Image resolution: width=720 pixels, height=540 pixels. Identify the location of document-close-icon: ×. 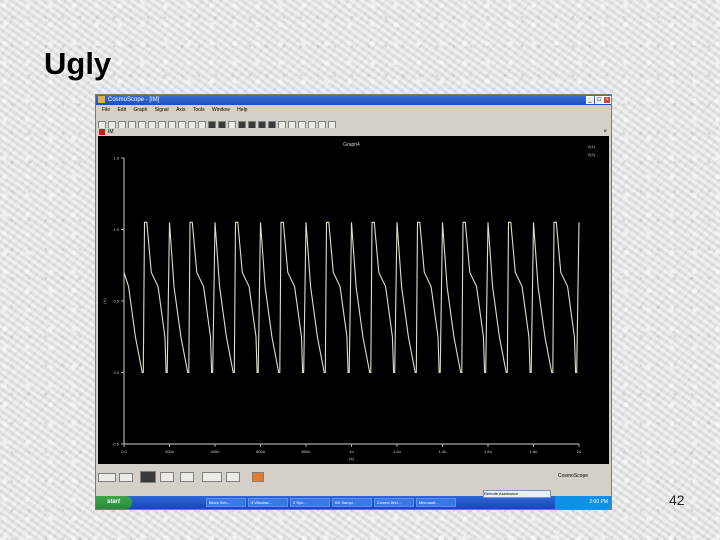
(605, 132).